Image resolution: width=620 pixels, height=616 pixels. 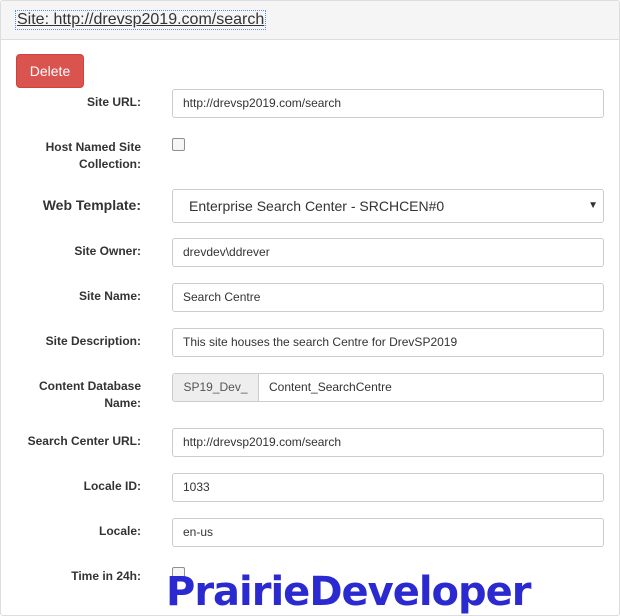 I want to click on site-owner-label: Site Owner:, so click(x=107, y=251).